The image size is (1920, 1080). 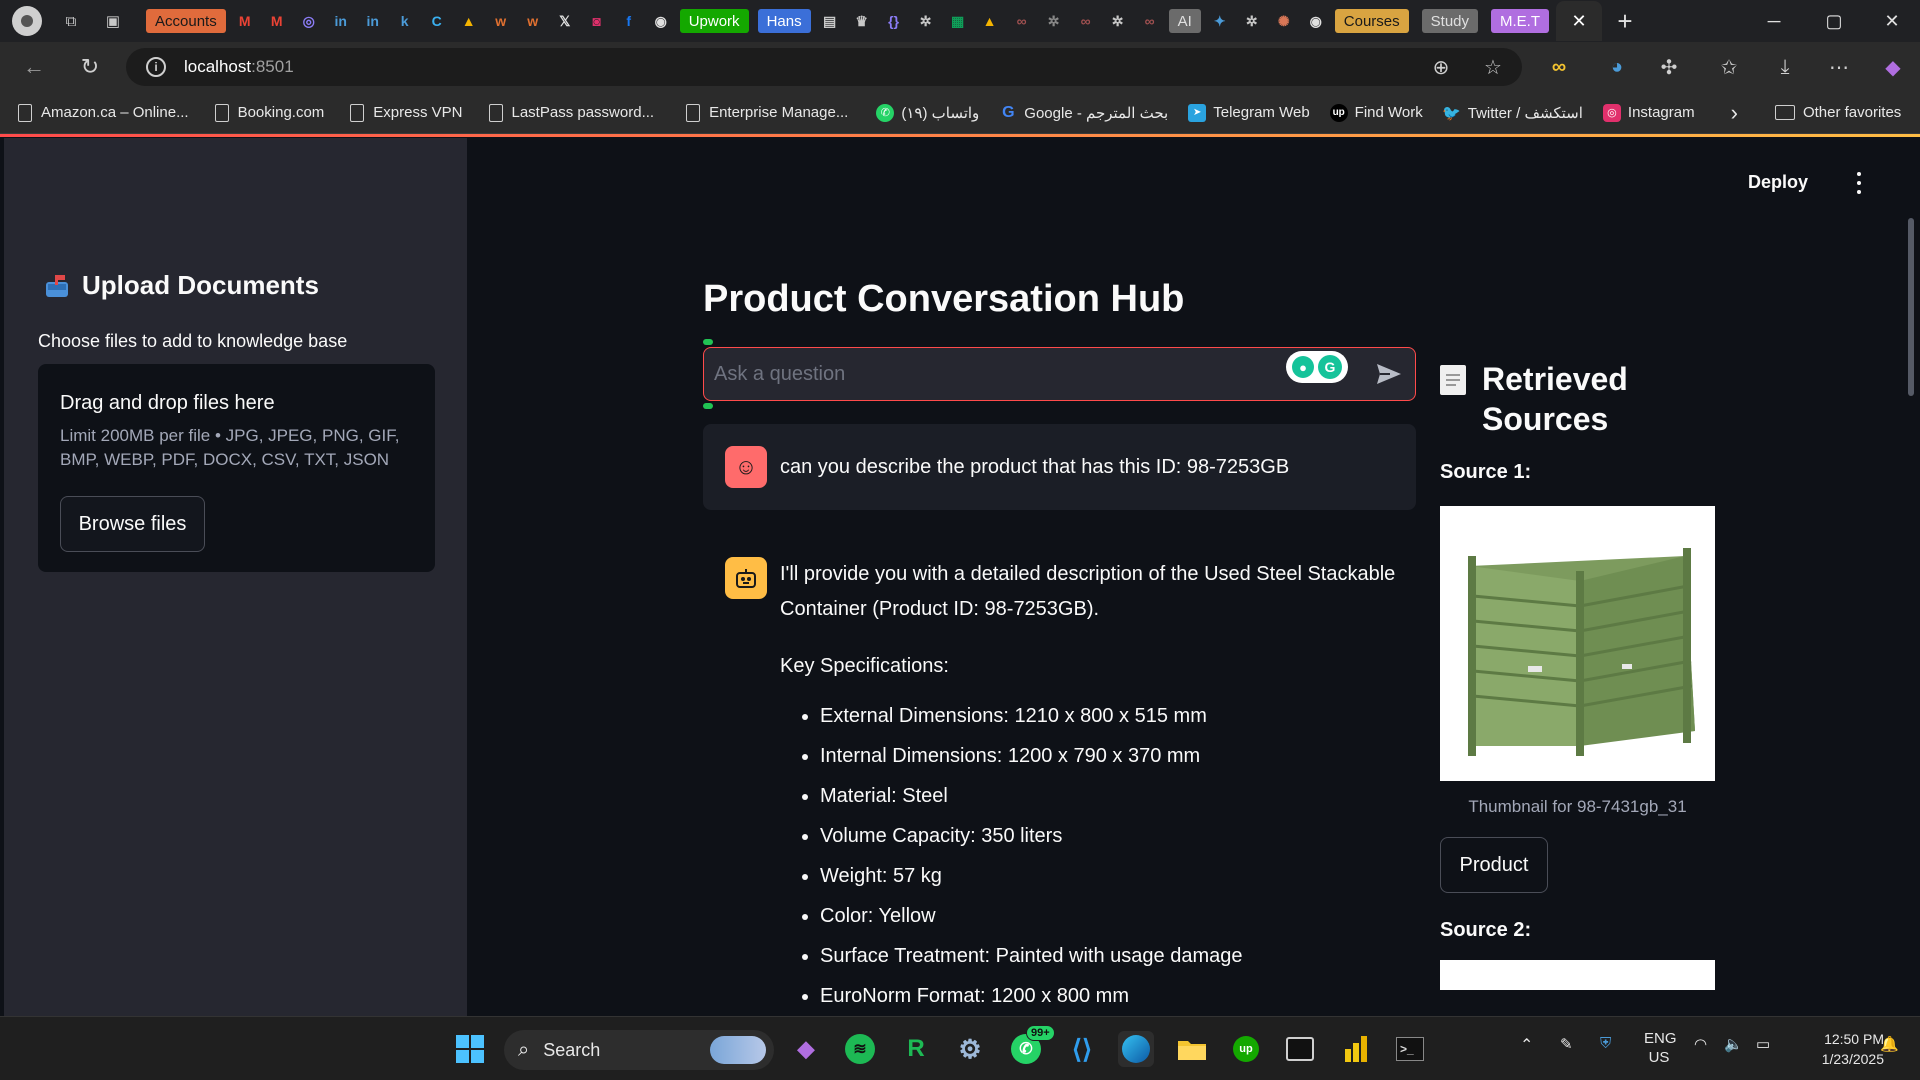 What do you see at coordinates (1669, 67) in the screenshot?
I see `extensions-icon: ✣` at bounding box center [1669, 67].